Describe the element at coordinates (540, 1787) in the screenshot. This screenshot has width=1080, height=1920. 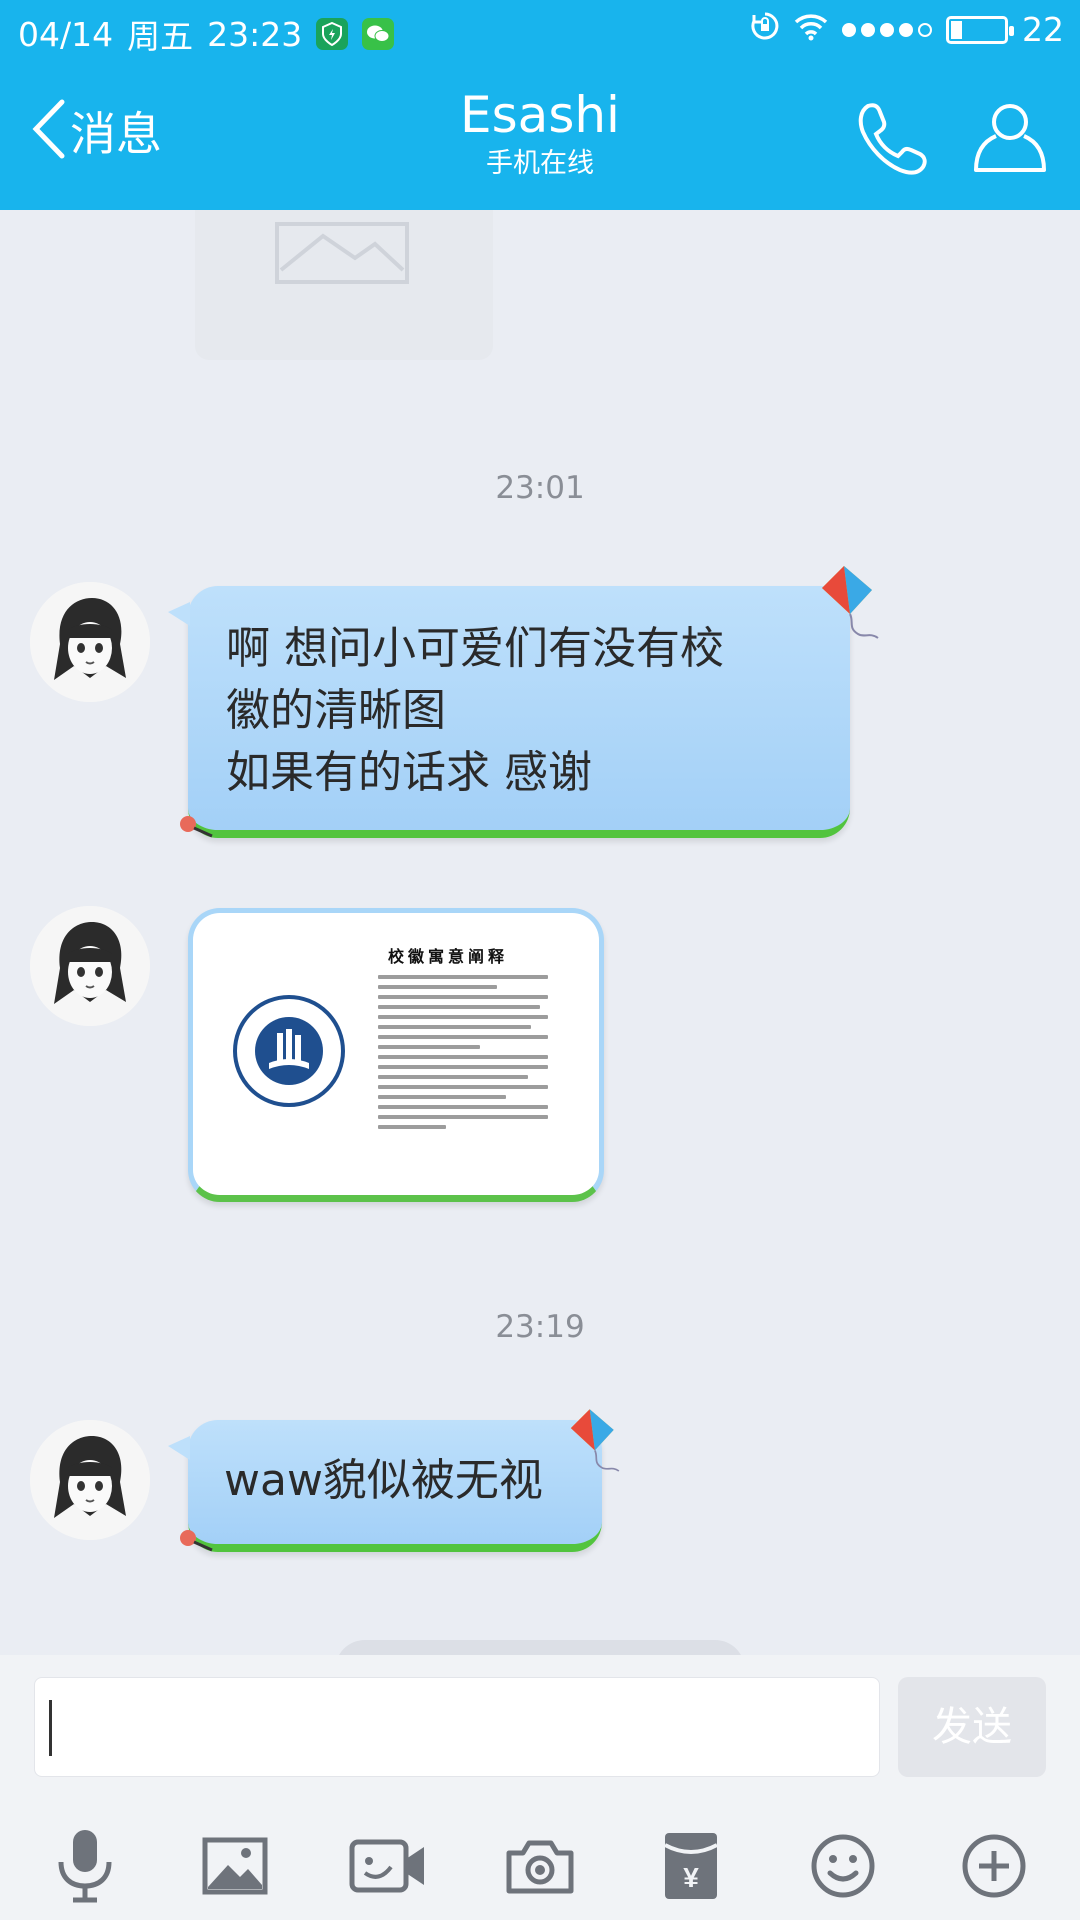
I see `composer: 发送 ¥` at that location.